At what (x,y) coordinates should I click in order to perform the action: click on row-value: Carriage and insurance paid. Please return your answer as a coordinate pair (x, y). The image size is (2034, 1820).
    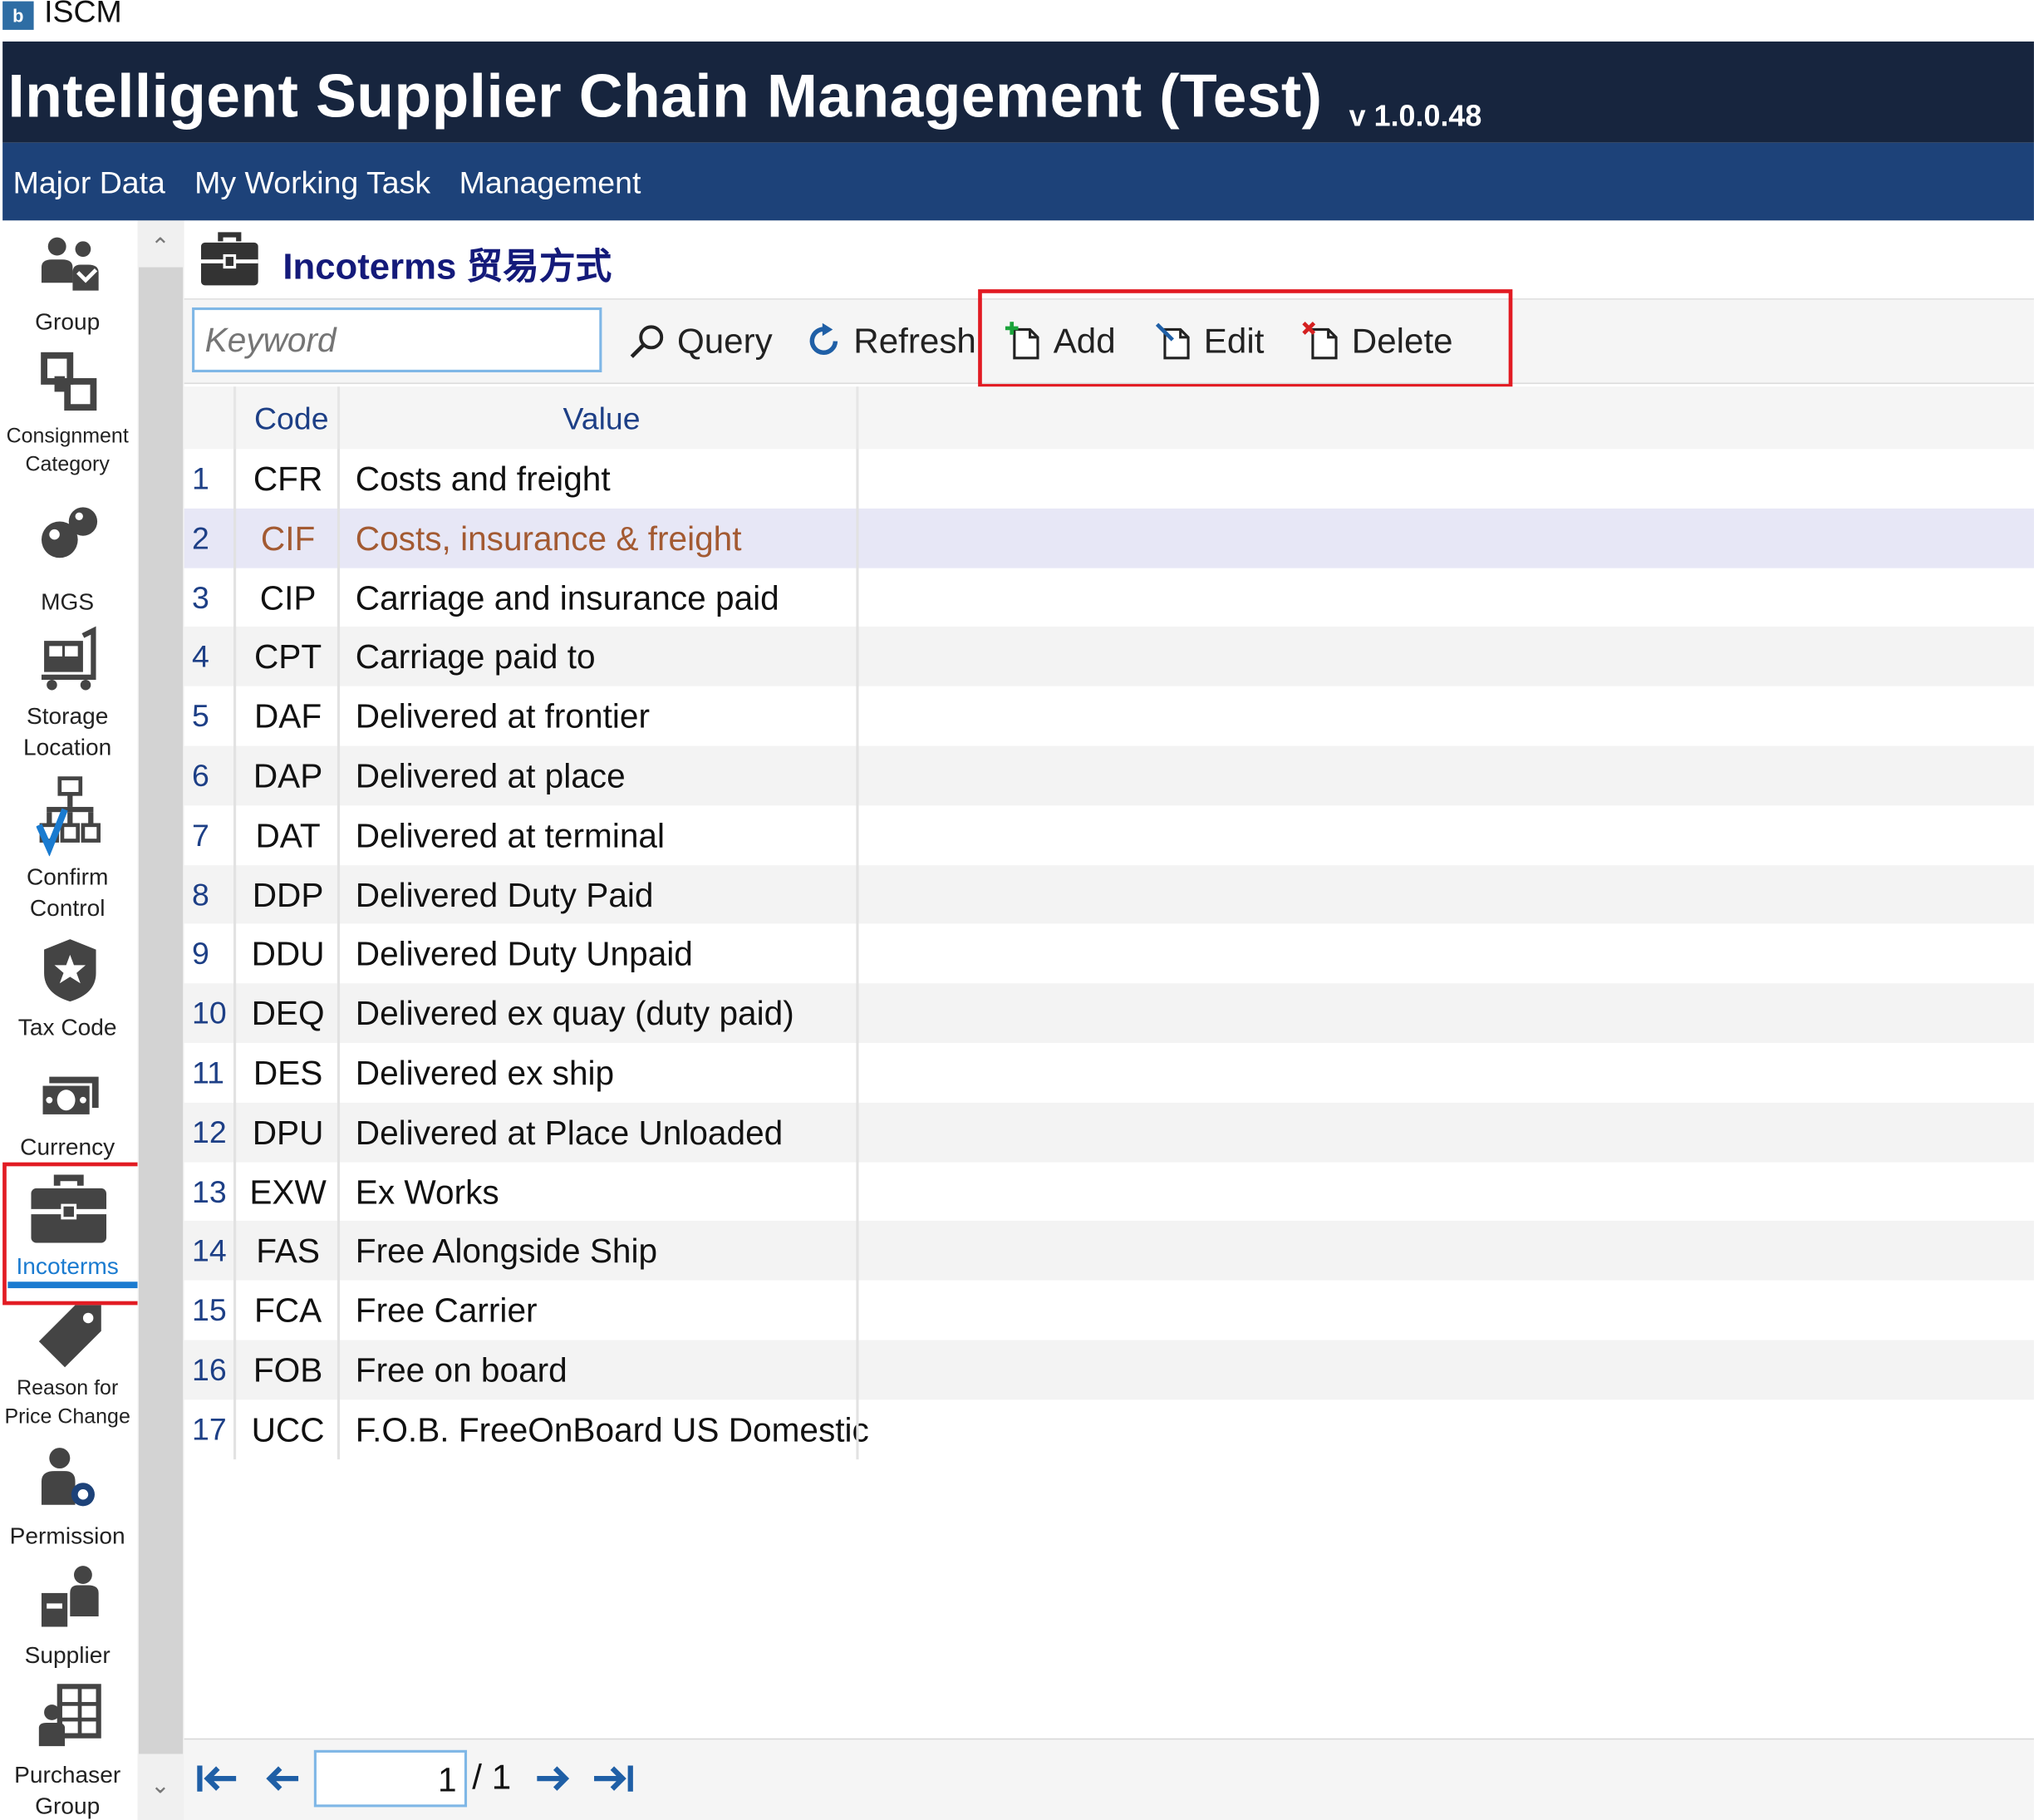
    Looking at the image, I should click on (567, 597).